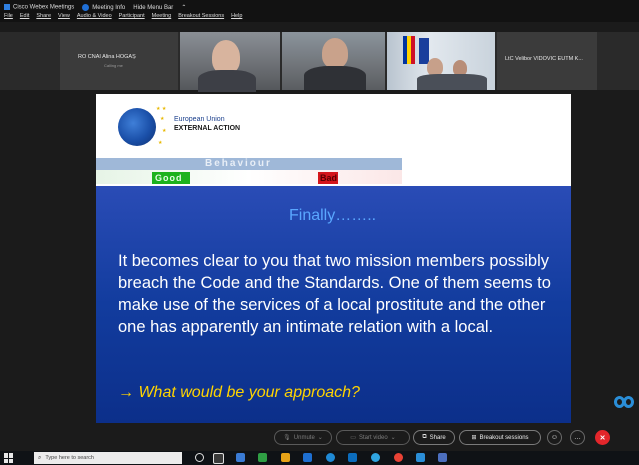 The width and height of the screenshot is (639, 465). Describe the element at coordinates (424, 437) in the screenshot. I see `share-icon: ⧉` at that location.